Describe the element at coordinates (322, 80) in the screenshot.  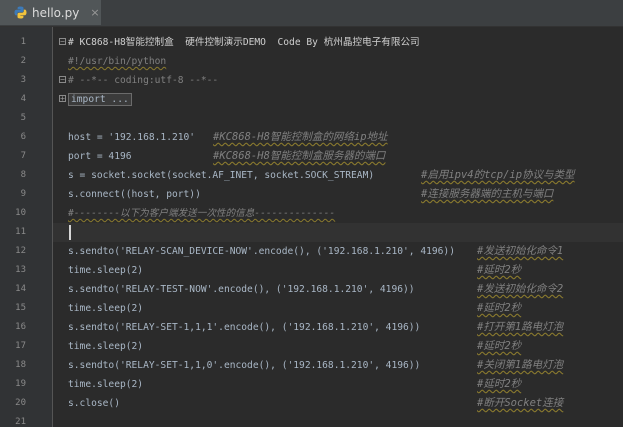
I see `code-line-3: 3 − # --*-- coding:utf-8 --*--` at that location.